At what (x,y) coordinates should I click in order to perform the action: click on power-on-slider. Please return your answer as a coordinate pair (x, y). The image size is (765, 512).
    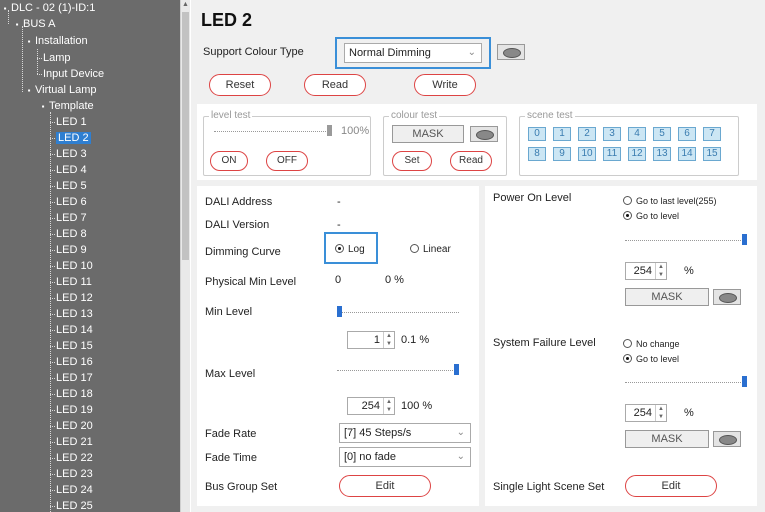
    Looking at the image, I should click on (686, 239).